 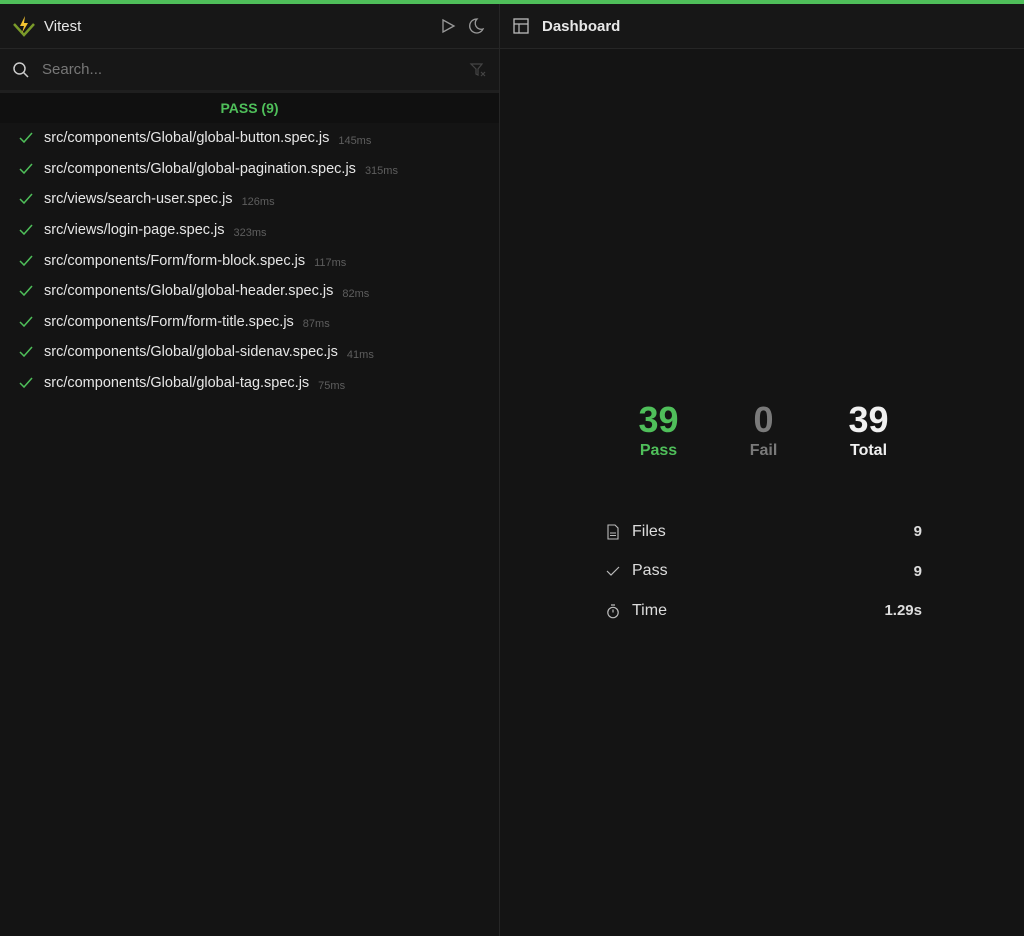 What do you see at coordinates (356, 293) in the screenshot?
I see `file-duration: 82ms` at bounding box center [356, 293].